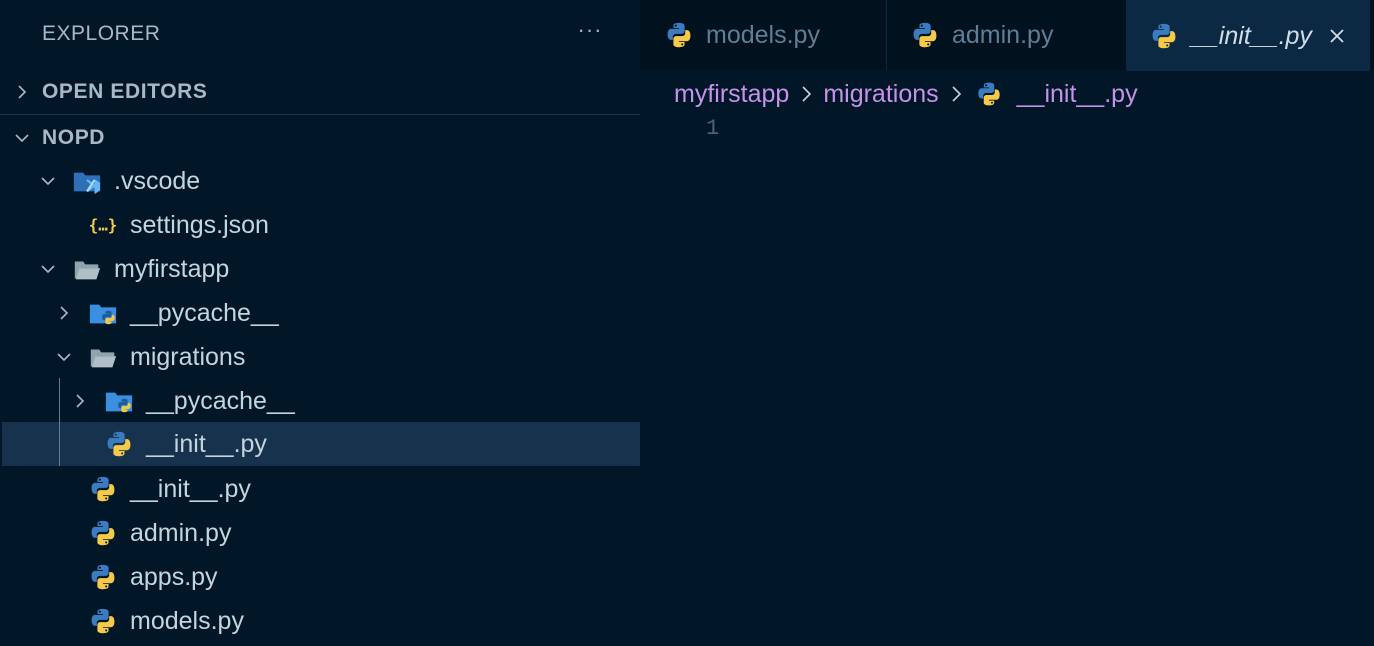 This screenshot has height=646, width=1374. What do you see at coordinates (87, 181) in the screenshot?
I see `vscode-folder-icon` at bounding box center [87, 181].